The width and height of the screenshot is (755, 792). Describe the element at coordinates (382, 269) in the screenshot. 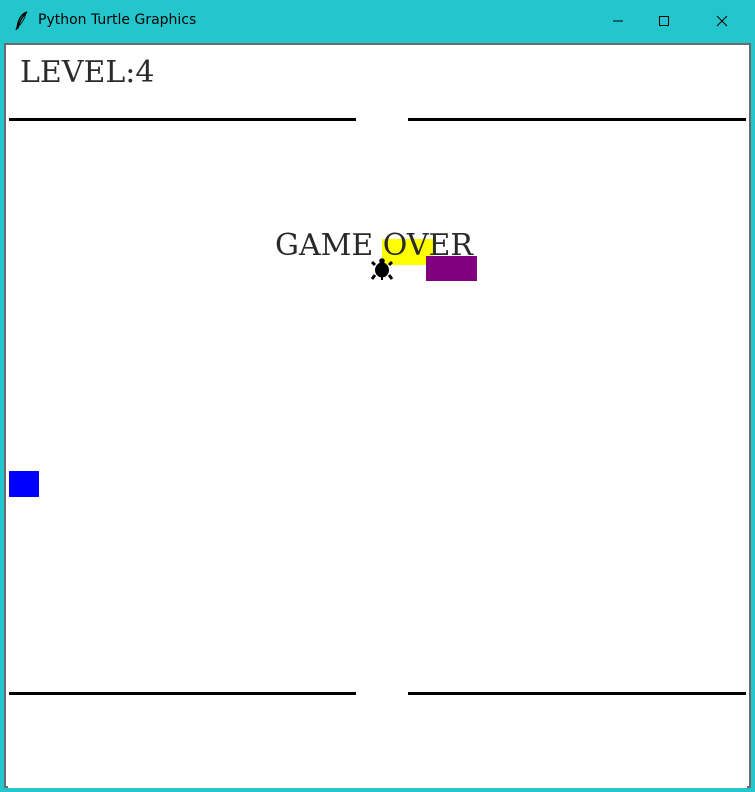

I see `turtle-icon` at that location.